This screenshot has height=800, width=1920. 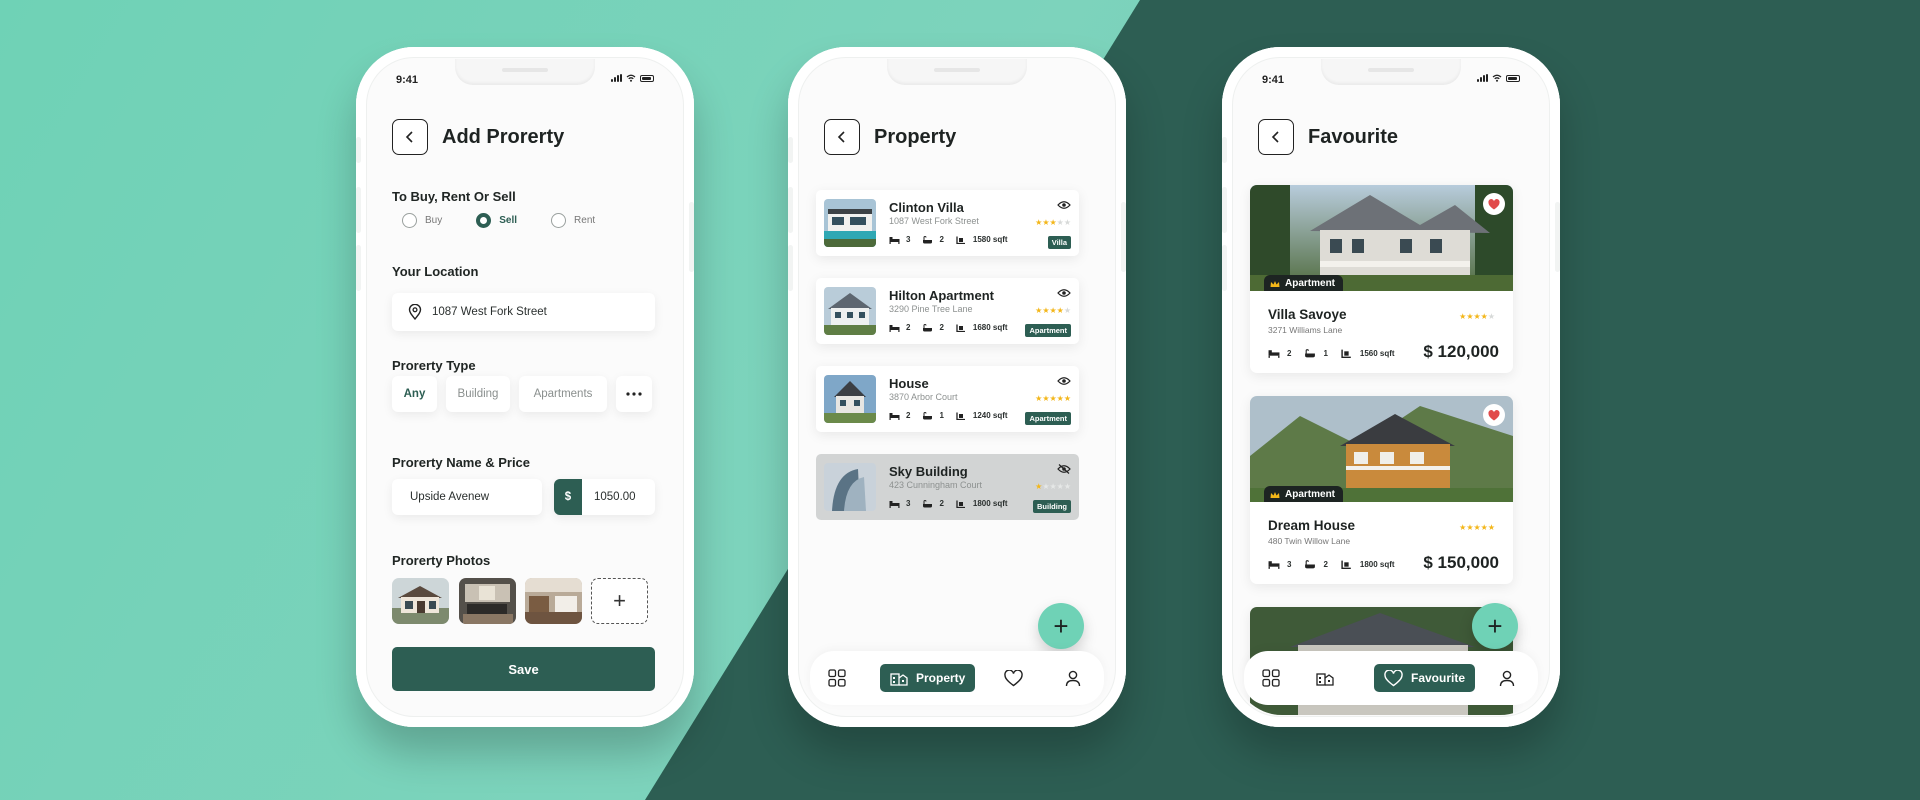 What do you see at coordinates (1393, 677) in the screenshot?
I see `heart-icon` at bounding box center [1393, 677].